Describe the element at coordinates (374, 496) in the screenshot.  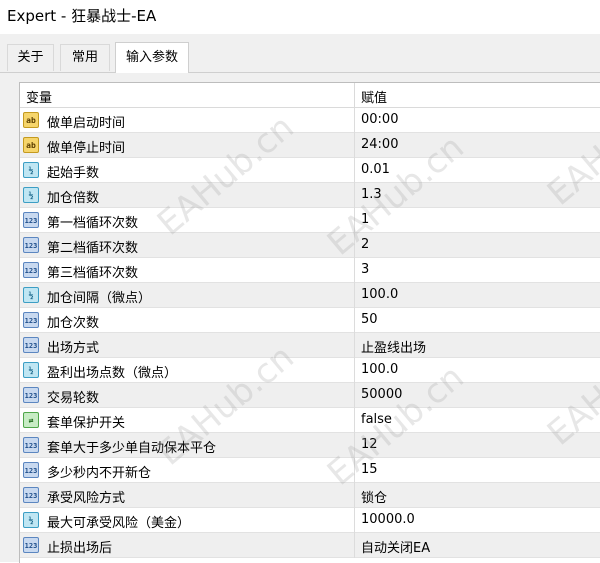
I see `param-value: 锁仓` at that location.